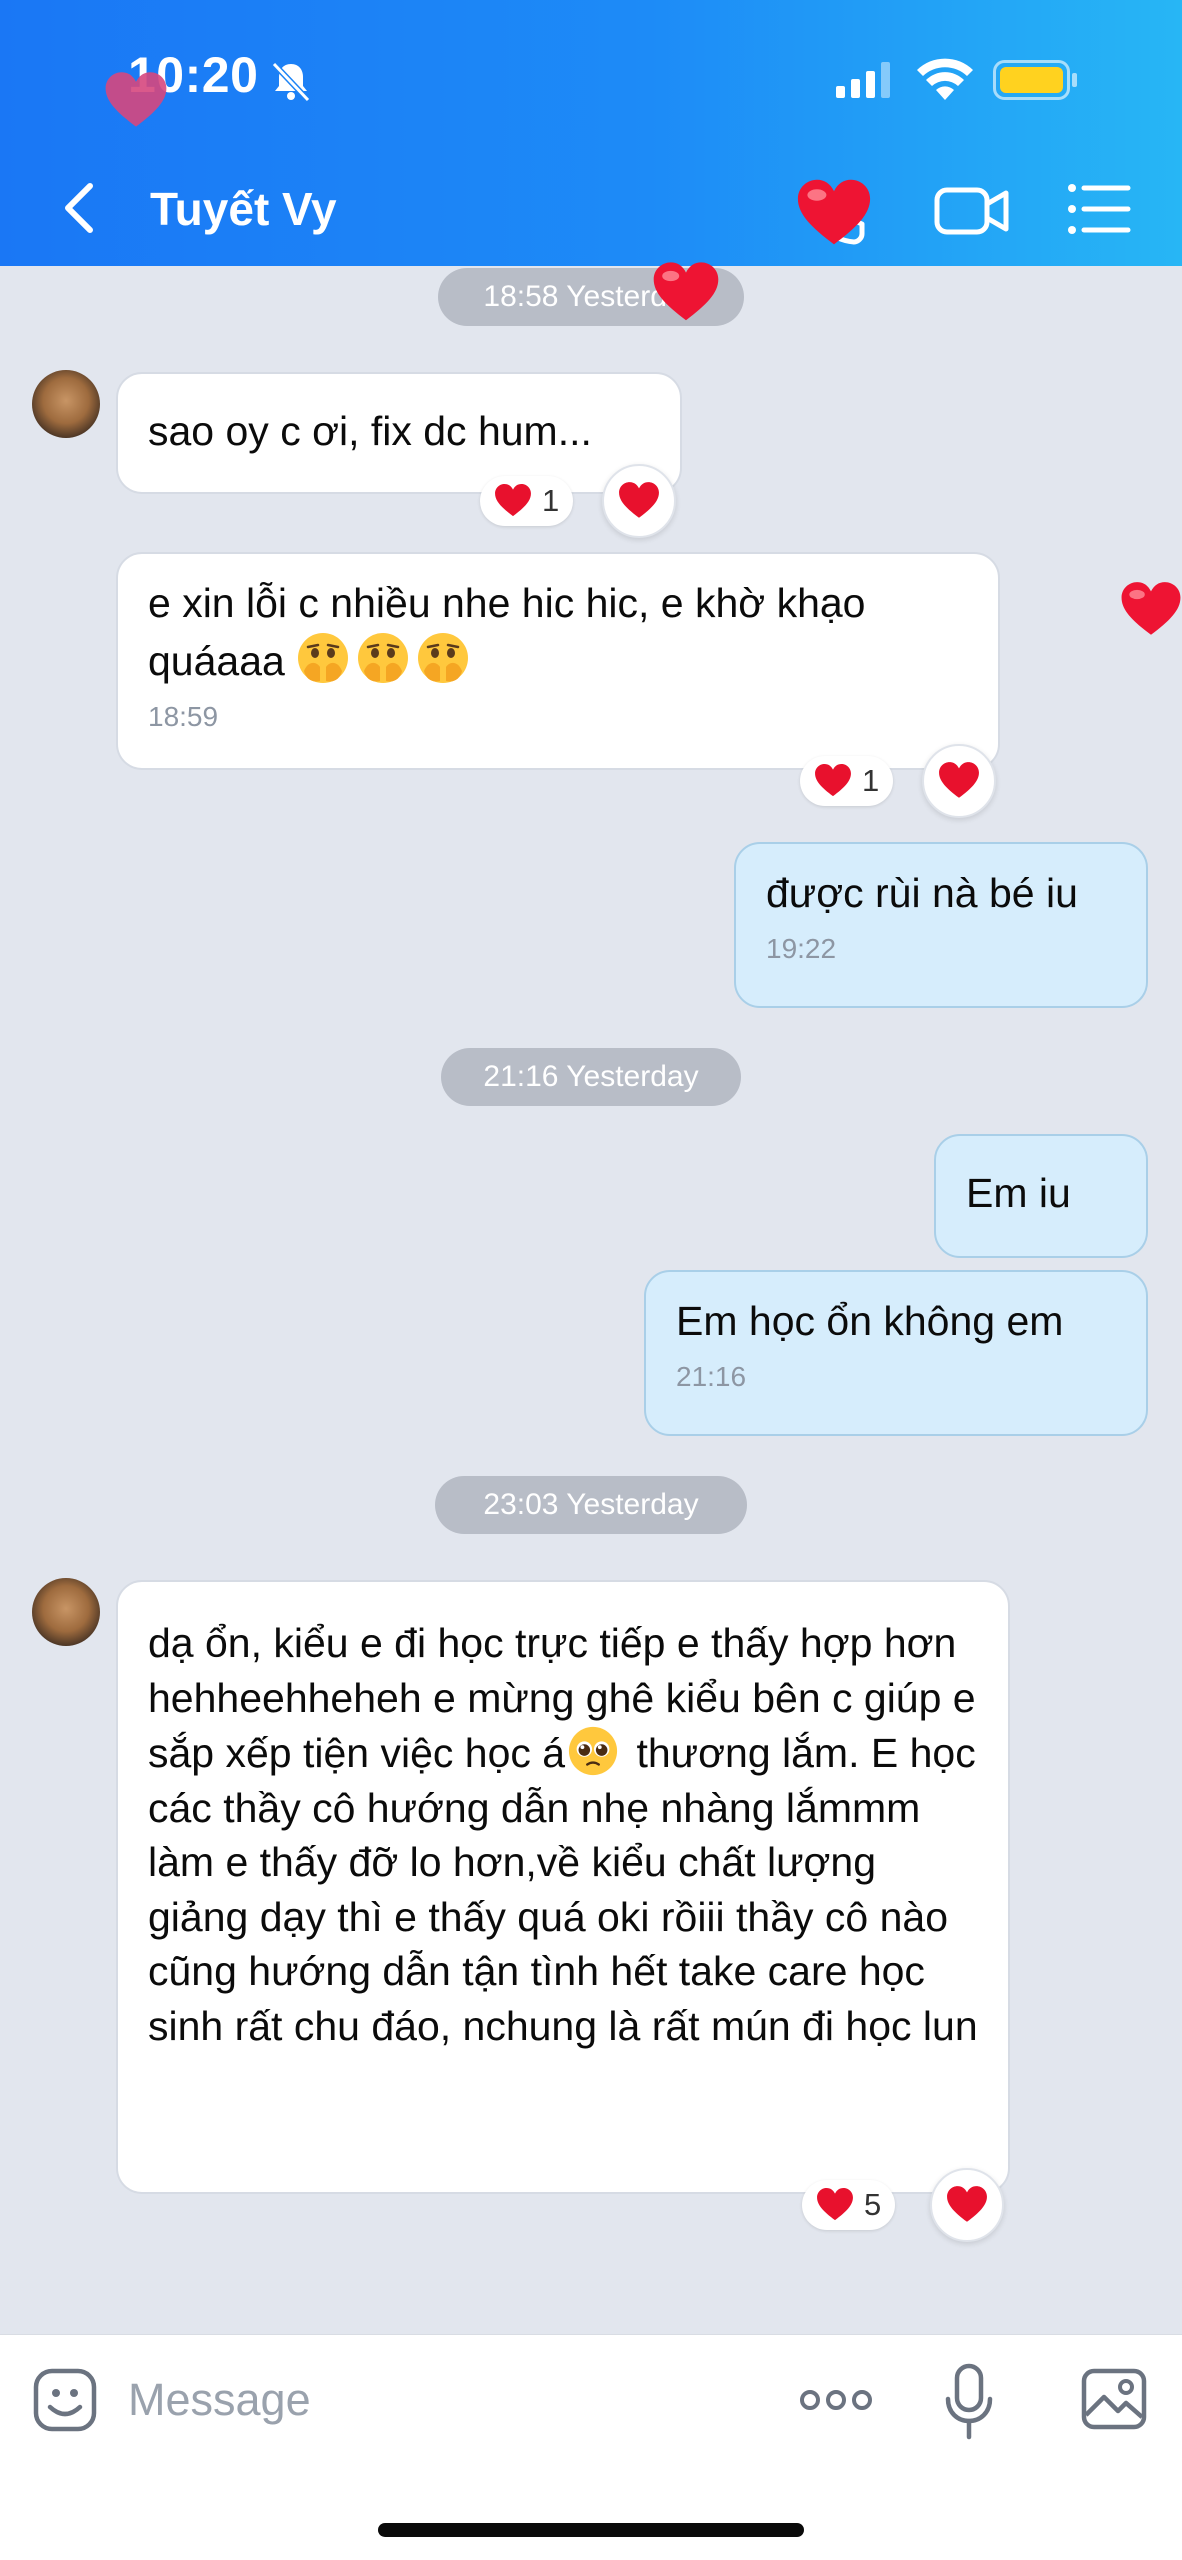 The image size is (1182, 2560). Describe the element at coordinates (1099, 209) in the screenshot. I see `menu-button` at that location.